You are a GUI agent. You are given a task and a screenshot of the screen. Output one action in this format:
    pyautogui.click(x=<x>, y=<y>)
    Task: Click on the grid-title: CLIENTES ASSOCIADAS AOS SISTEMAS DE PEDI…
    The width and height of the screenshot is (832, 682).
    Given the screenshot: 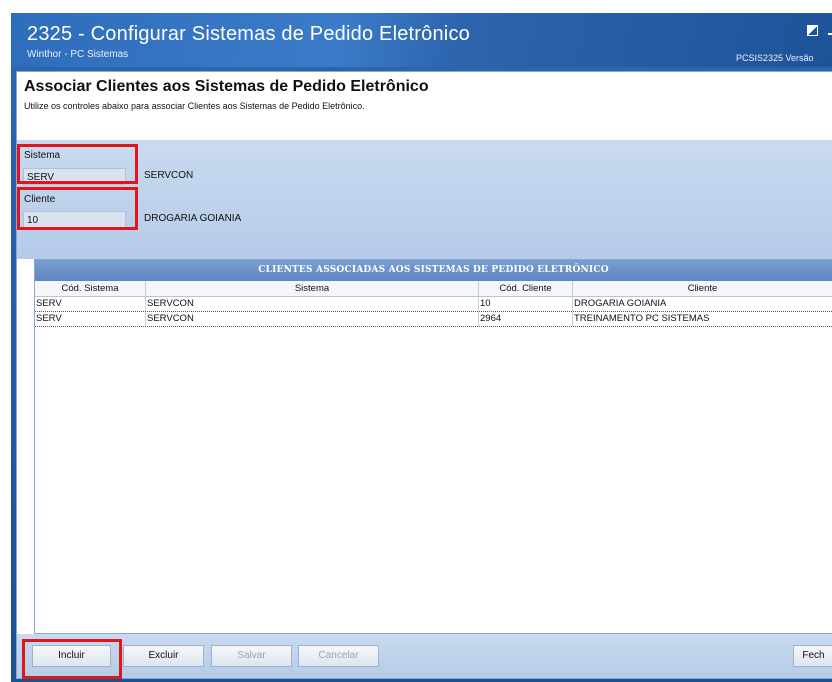 What is the action you would take?
    pyautogui.click(x=433, y=270)
    